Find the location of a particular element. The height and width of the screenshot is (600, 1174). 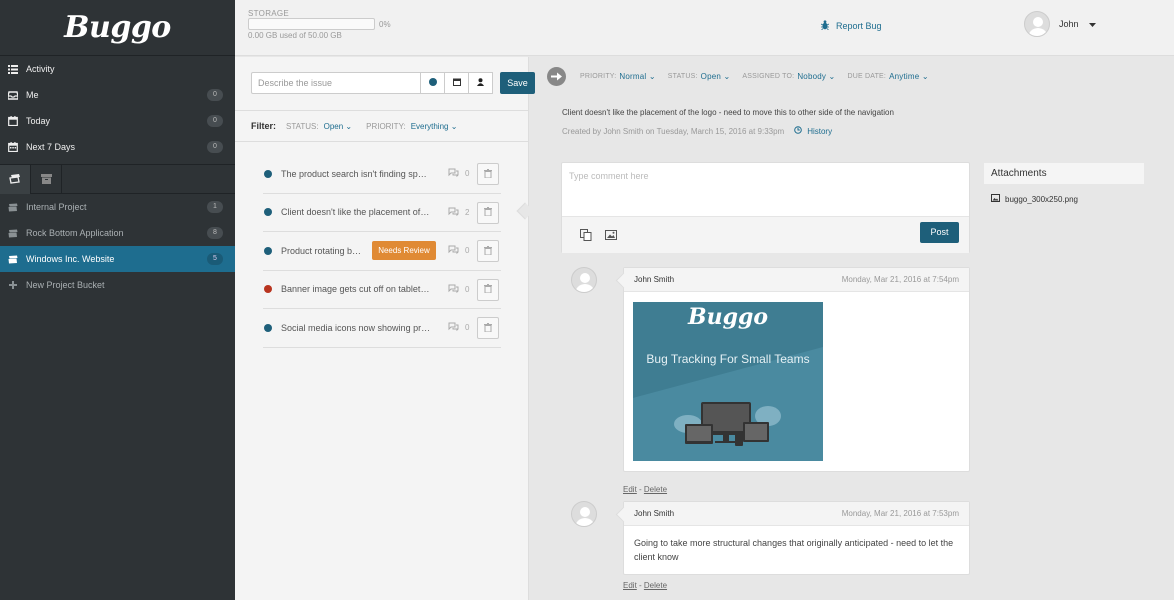

comment-count: 2 is located at coordinates (458, 212).